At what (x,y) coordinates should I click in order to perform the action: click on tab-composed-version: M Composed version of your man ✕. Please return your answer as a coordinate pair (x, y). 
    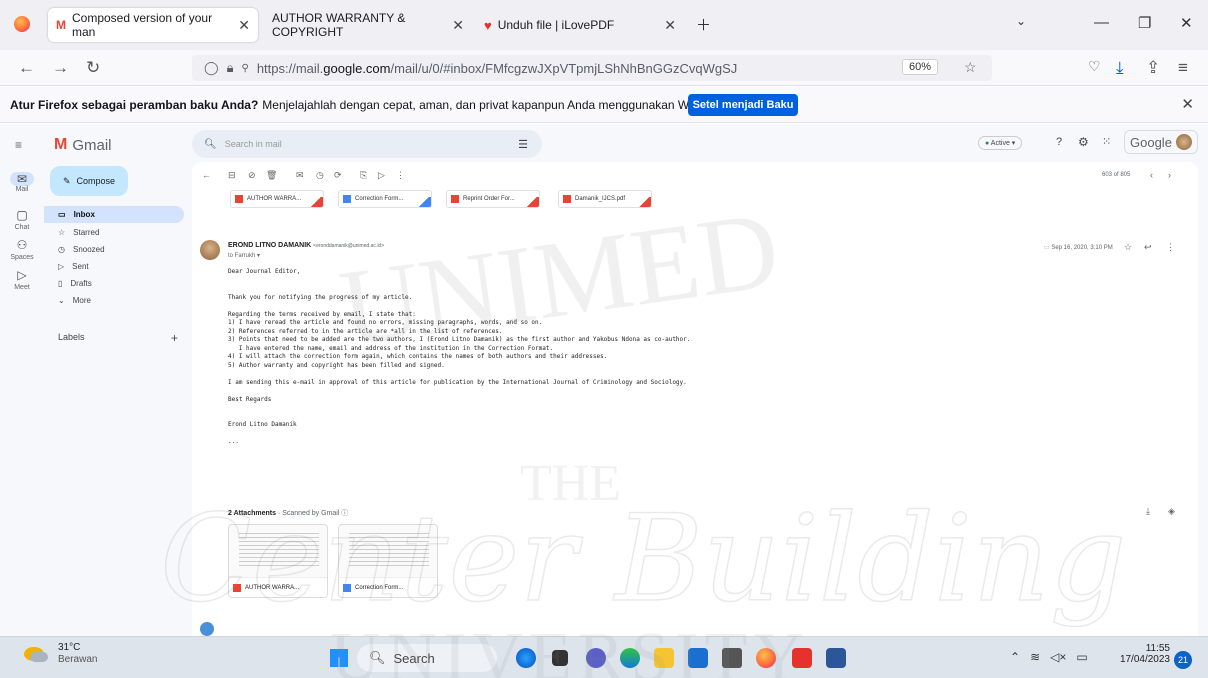
    Looking at the image, I should click on (153, 25).